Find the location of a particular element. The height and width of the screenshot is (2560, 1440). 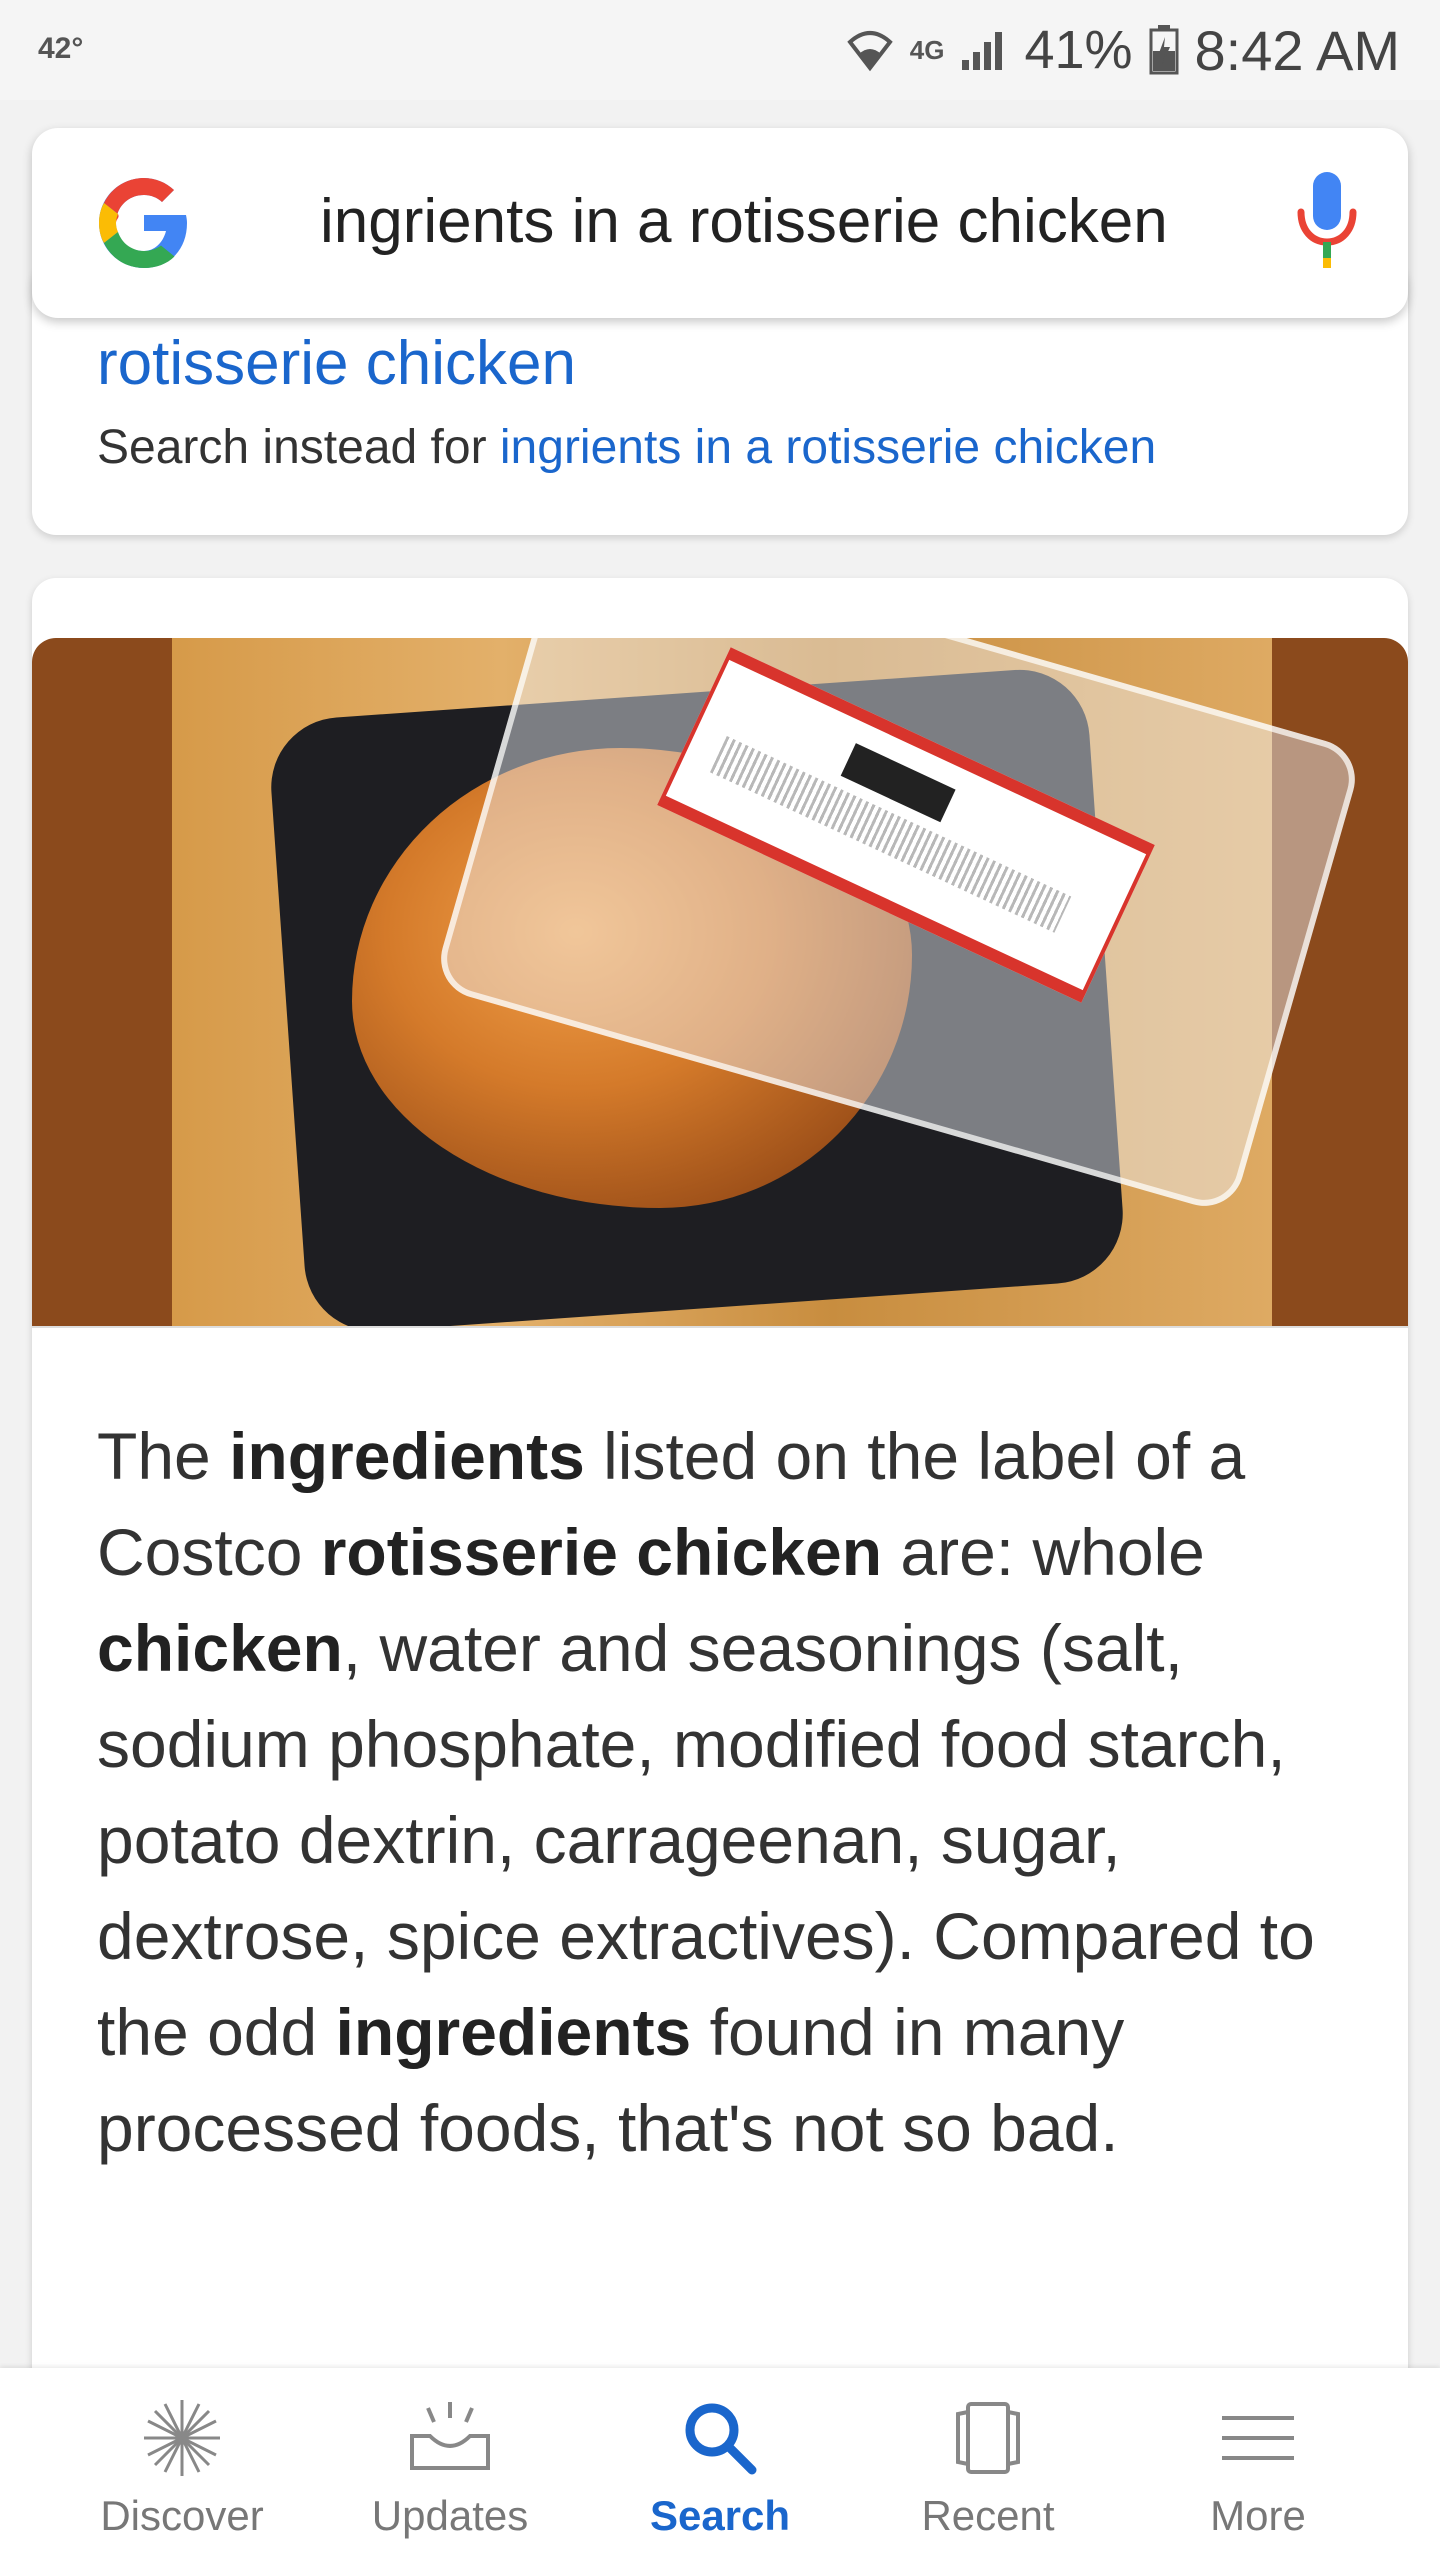

nav-more: More is located at coordinates (1258, 2464).